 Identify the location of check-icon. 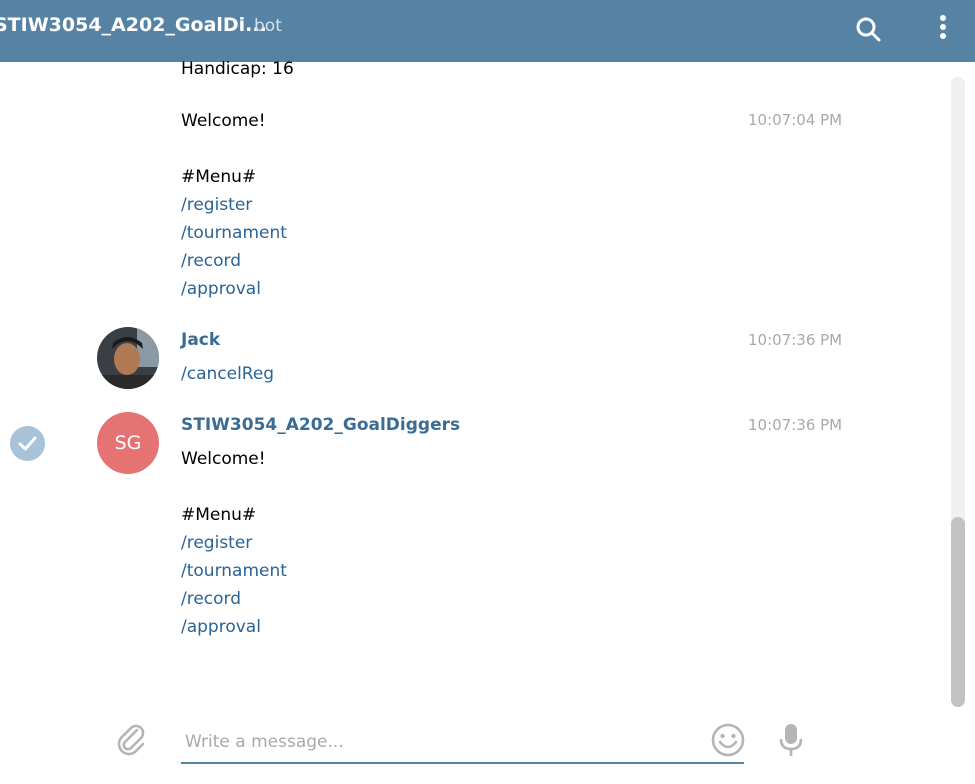
(27, 443).